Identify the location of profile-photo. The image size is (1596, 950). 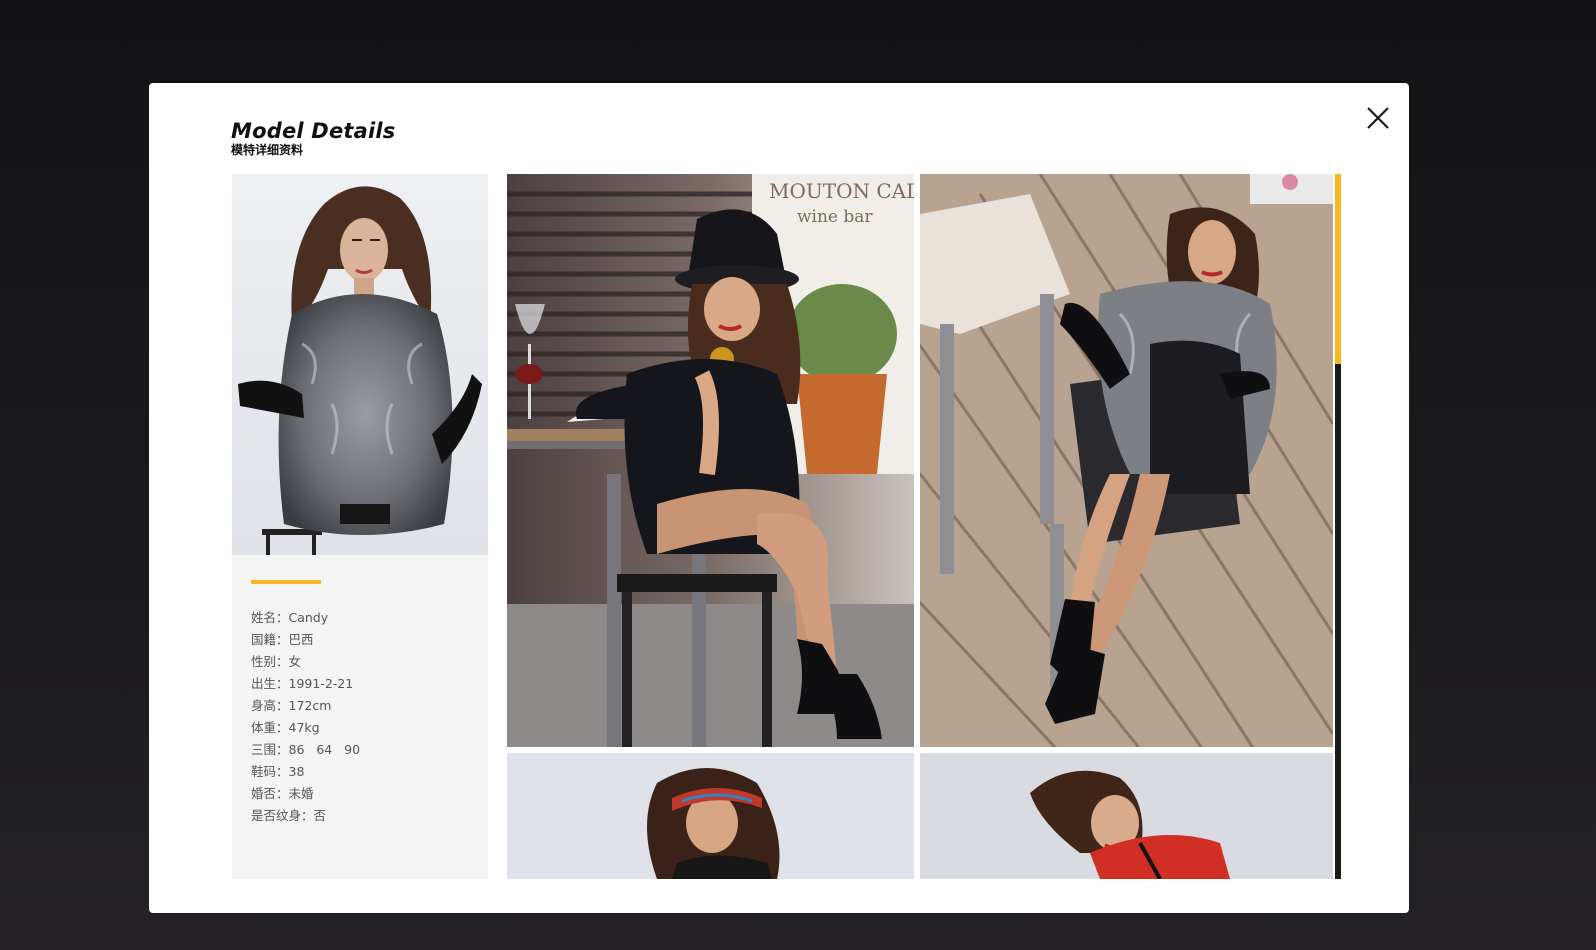
(360, 364).